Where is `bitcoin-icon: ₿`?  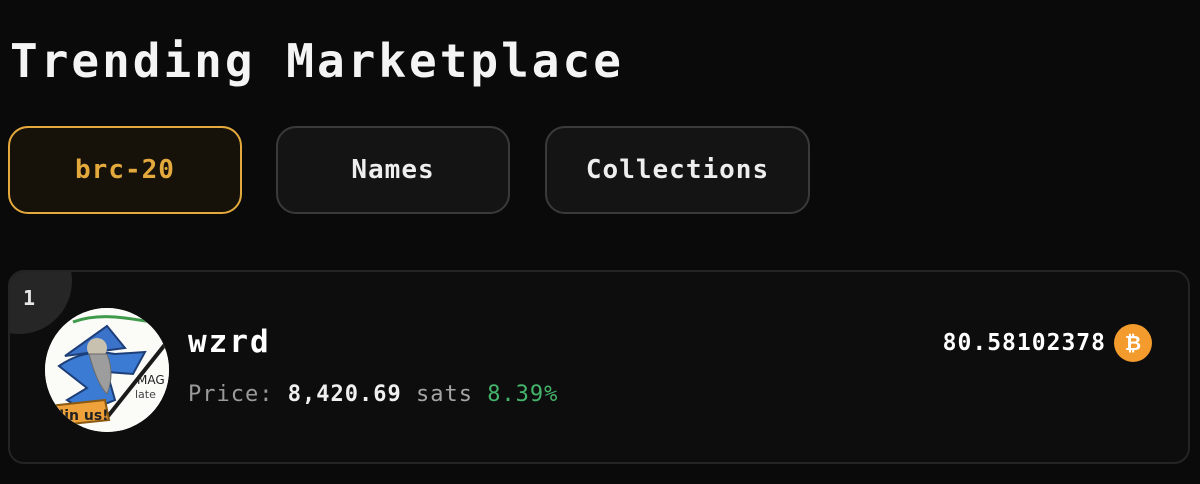
bitcoin-icon: ₿ is located at coordinates (1133, 343).